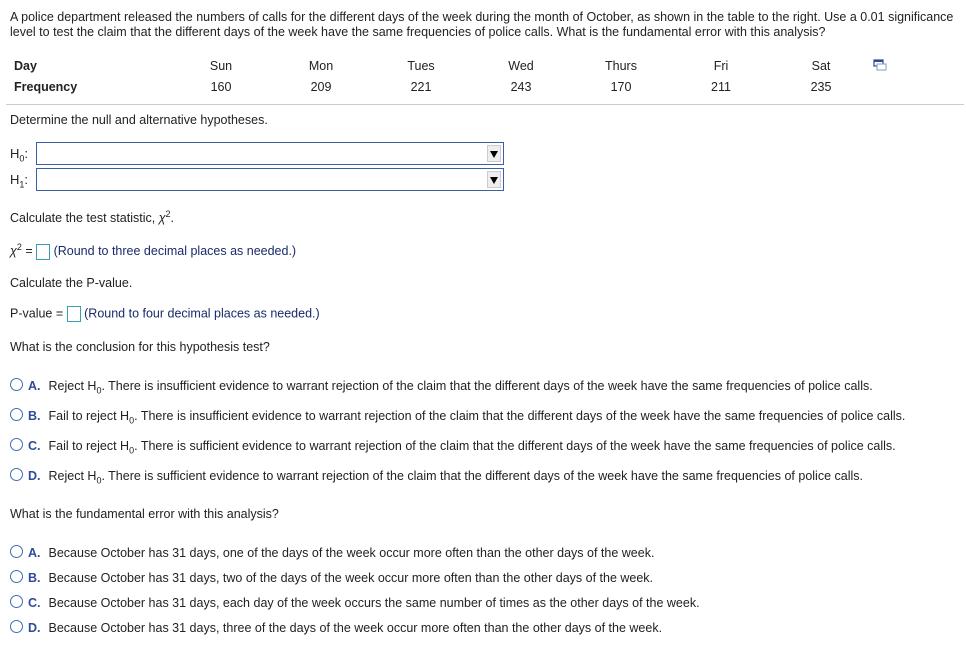 The image size is (966, 657). Describe the element at coordinates (221, 87) in the screenshot. I see `frequency-cell: 160` at that location.